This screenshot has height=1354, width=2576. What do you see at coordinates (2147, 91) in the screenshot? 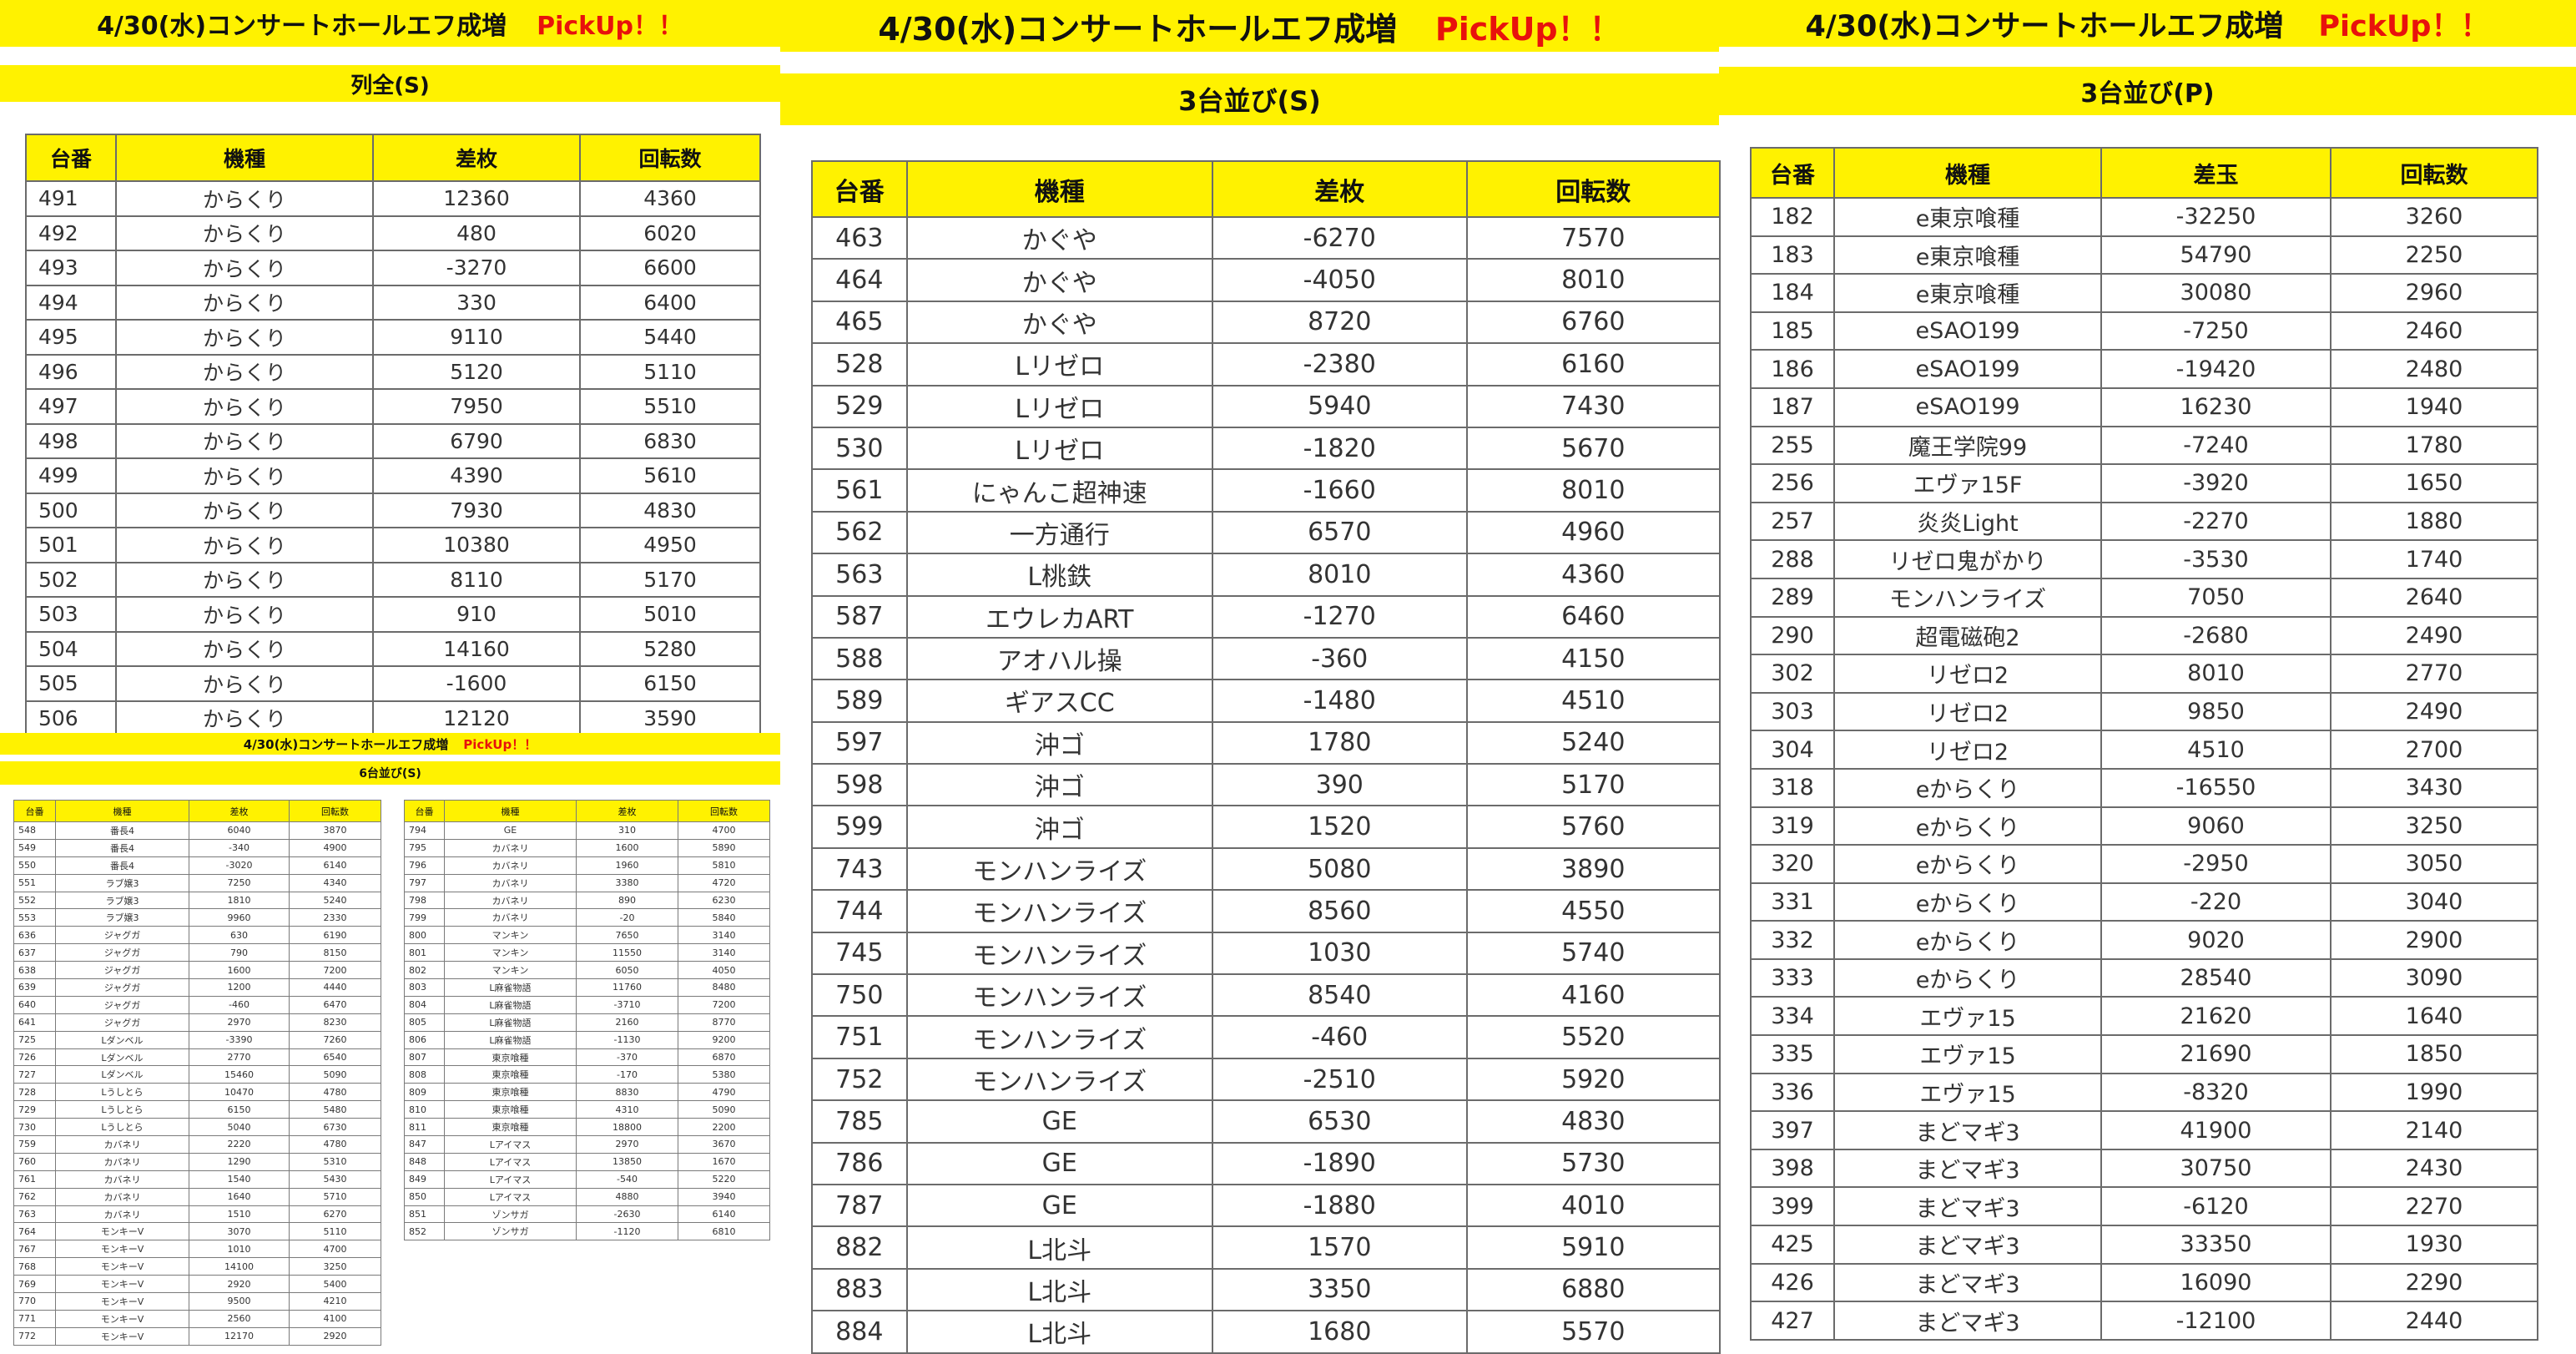
I see `right-subtitle-bar: 3台並び(P)` at bounding box center [2147, 91].